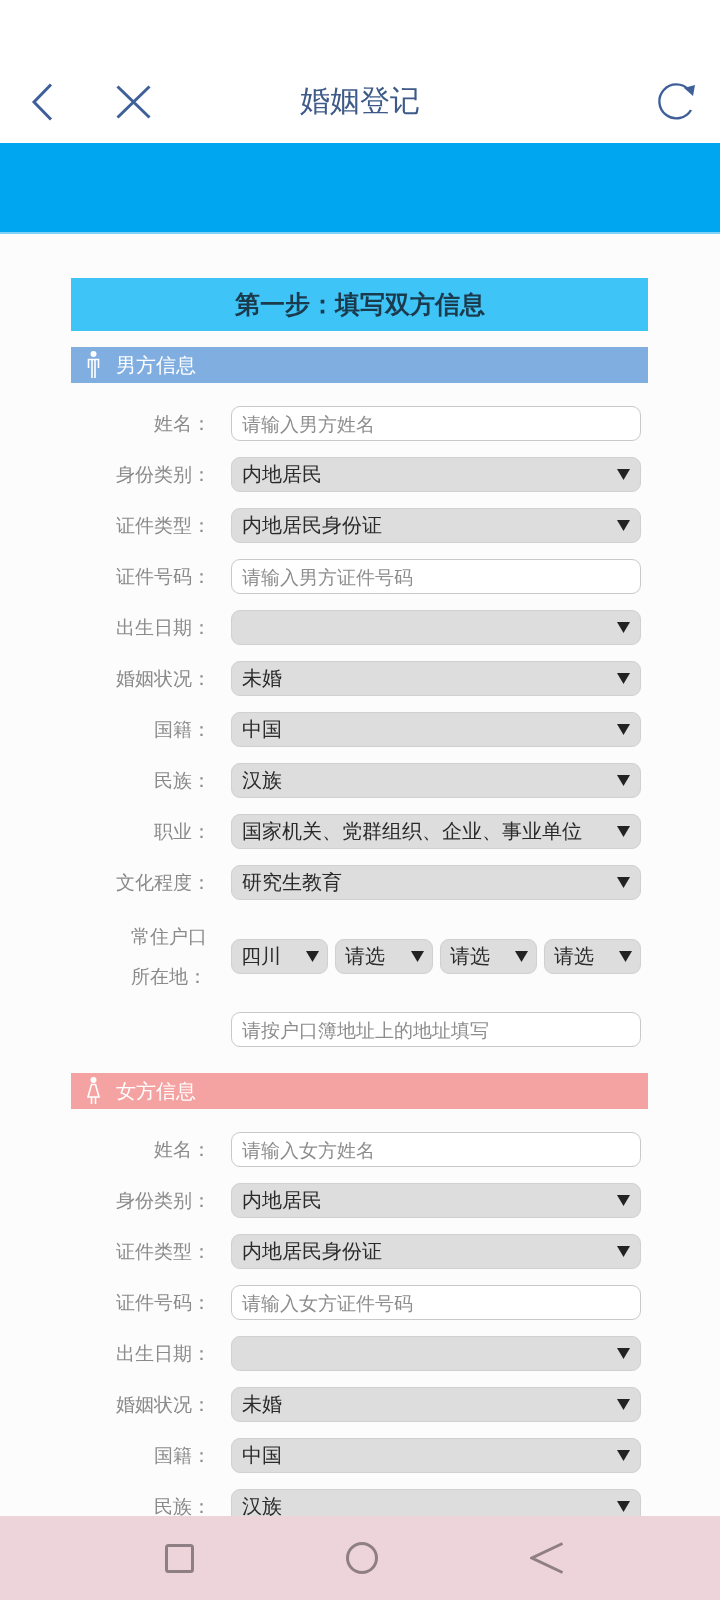 The width and height of the screenshot is (720, 1600). Describe the element at coordinates (436, 1302) in the screenshot. I see `input-field: 请输入女方证件号码` at that location.